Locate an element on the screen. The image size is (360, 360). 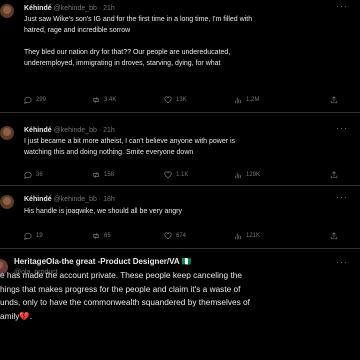
views-button: 129K is located at coordinates (247, 175).